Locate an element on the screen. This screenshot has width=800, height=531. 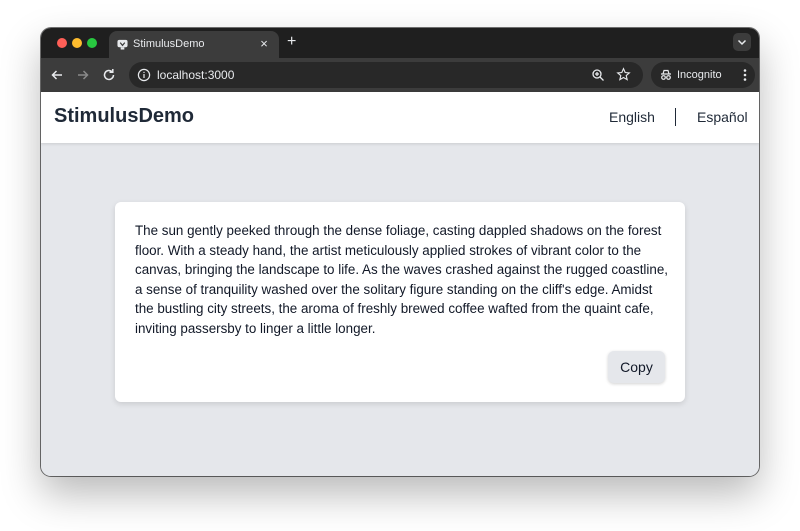
tab-search-button is located at coordinates (742, 42).